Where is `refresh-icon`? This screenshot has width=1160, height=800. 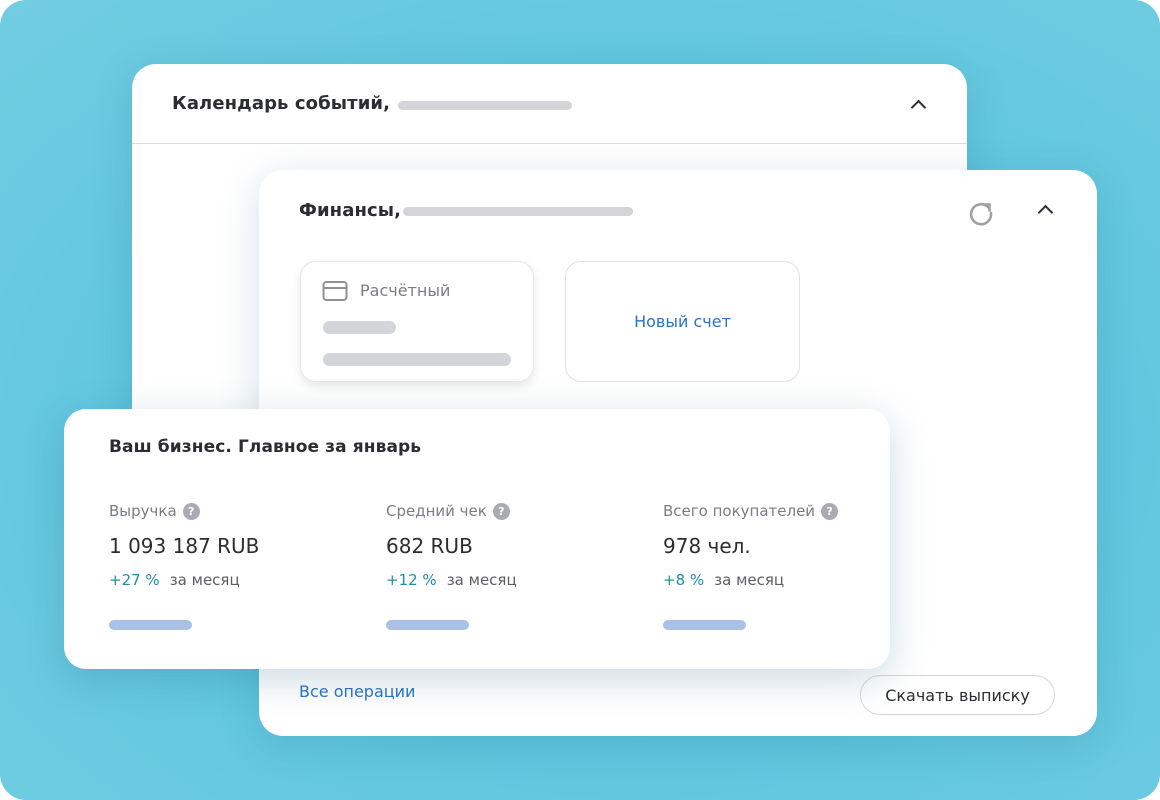
refresh-icon is located at coordinates (981, 213).